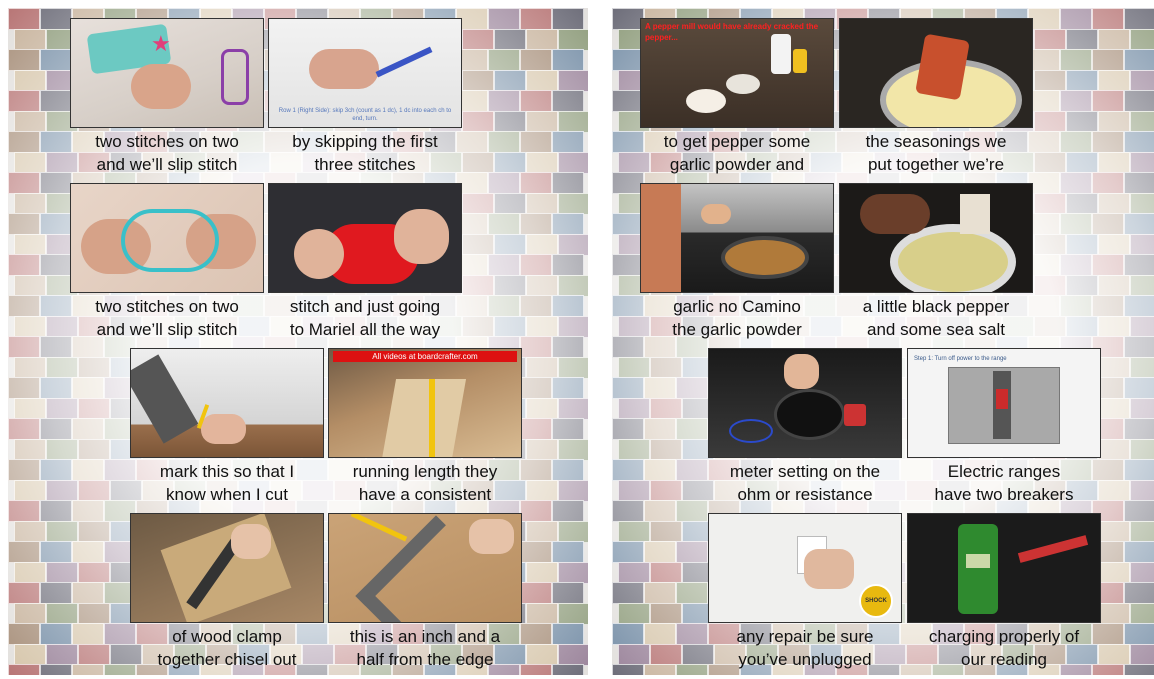 The image size is (1154, 679). Describe the element at coordinates (167, 73) in the screenshot. I see `video-thumbnail: ★` at that location.